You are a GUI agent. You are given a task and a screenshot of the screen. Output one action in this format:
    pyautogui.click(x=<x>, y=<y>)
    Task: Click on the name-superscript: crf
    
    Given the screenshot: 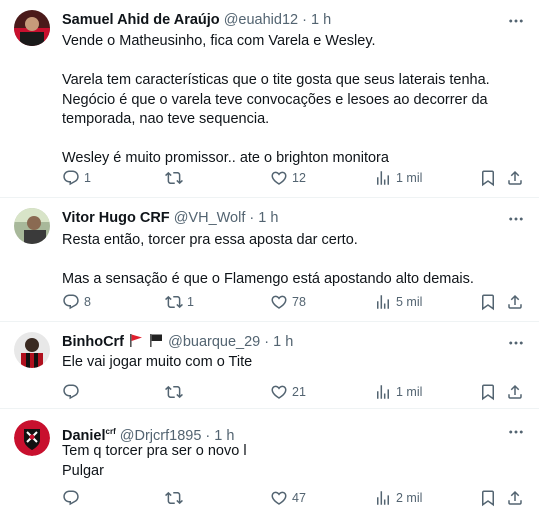 What is the action you would take?
    pyautogui.click(x=110, y=431)
    